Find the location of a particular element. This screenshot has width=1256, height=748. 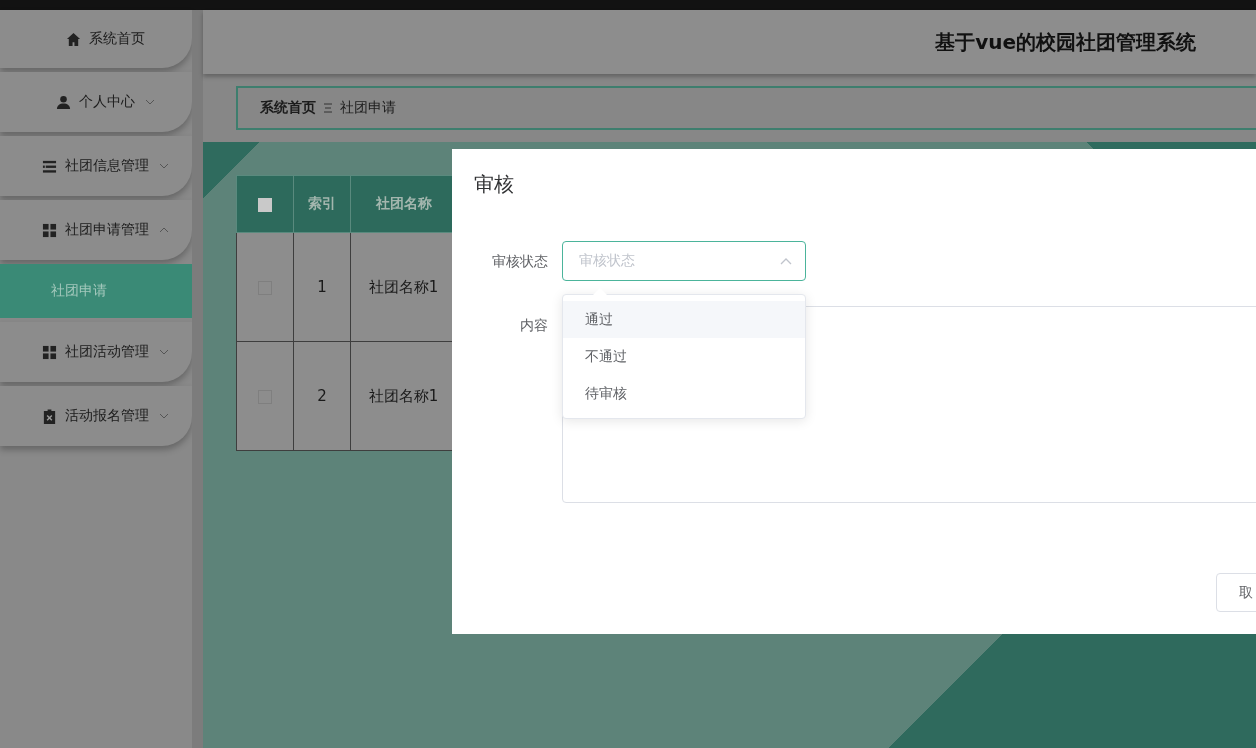

checkbox is located at coordinates (265, 205).